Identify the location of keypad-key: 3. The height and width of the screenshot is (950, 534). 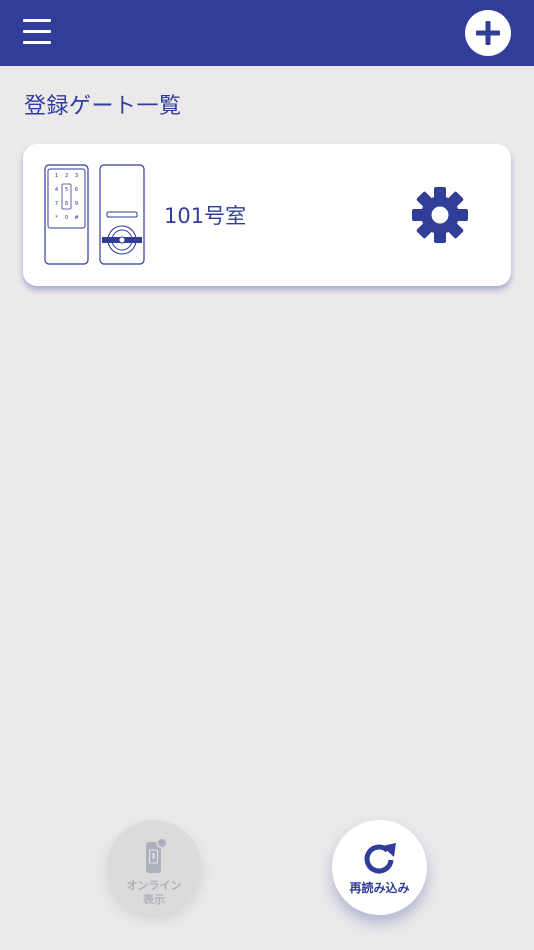
(77, 176).